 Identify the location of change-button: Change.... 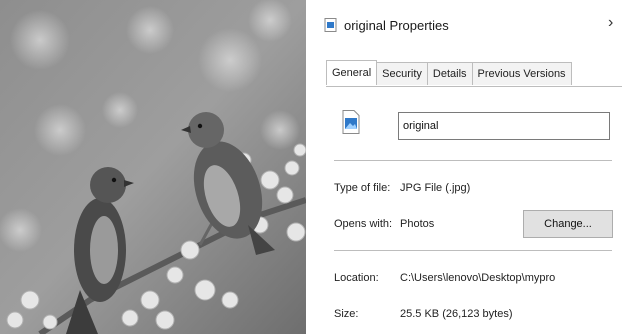
(568, 224).